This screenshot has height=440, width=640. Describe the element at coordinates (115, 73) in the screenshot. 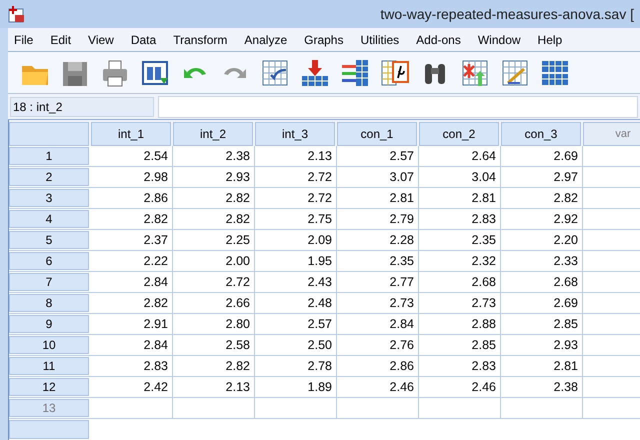

I see `print-icon` at that location.